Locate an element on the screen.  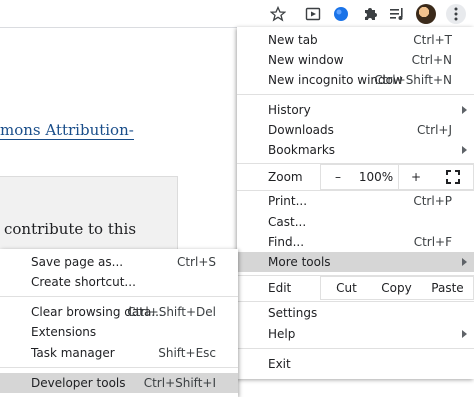
cut-button: Cut is located at coordinates (346, 288).